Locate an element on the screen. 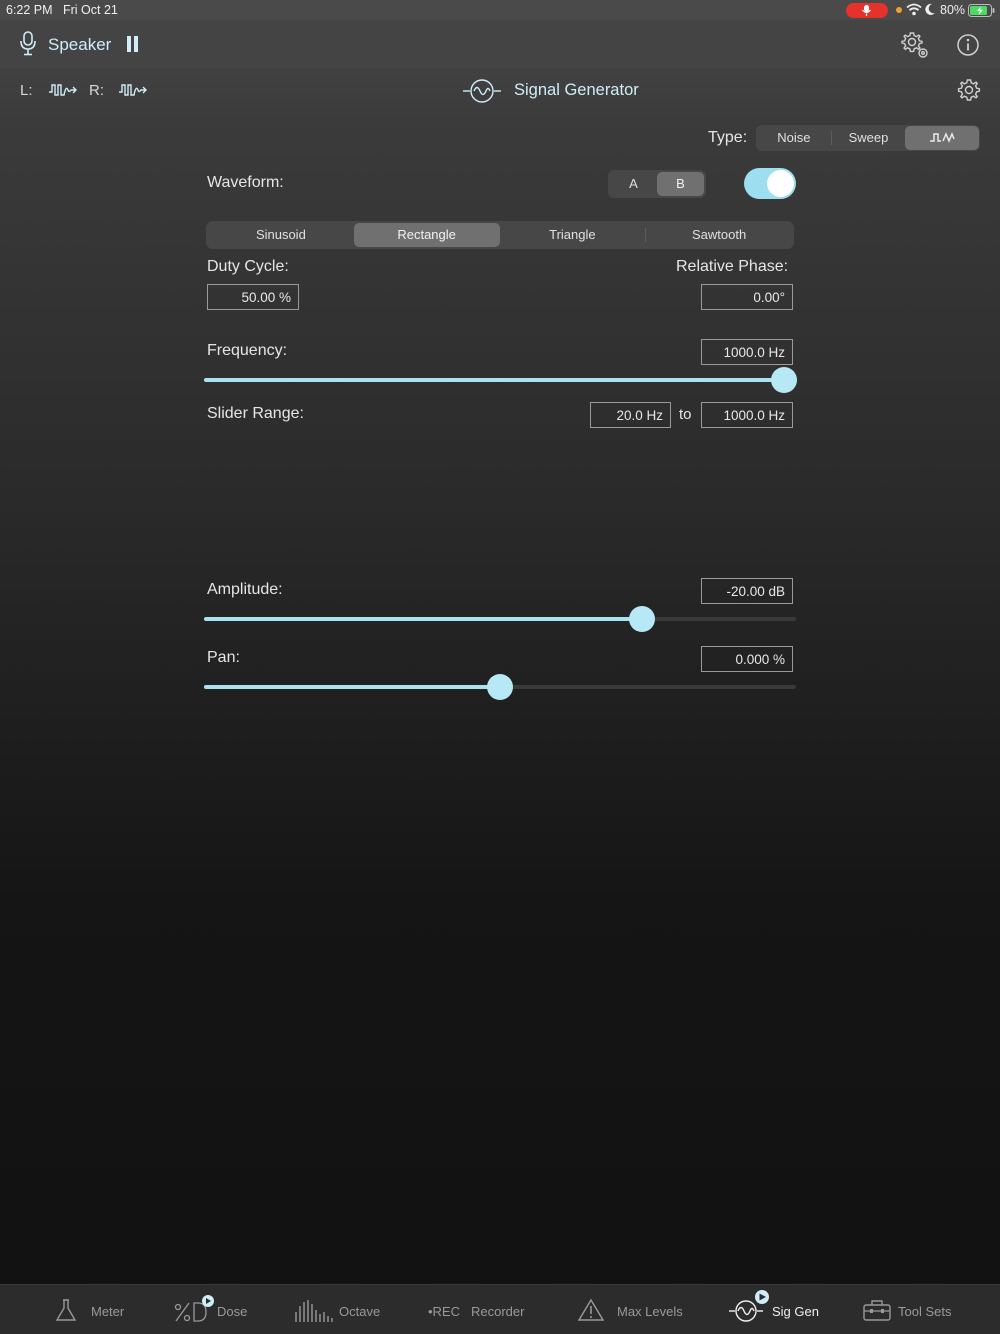 This screenshot has height=1334, width=1000. relative-phase-input: 0.00° is located at coordinates (747, 297).